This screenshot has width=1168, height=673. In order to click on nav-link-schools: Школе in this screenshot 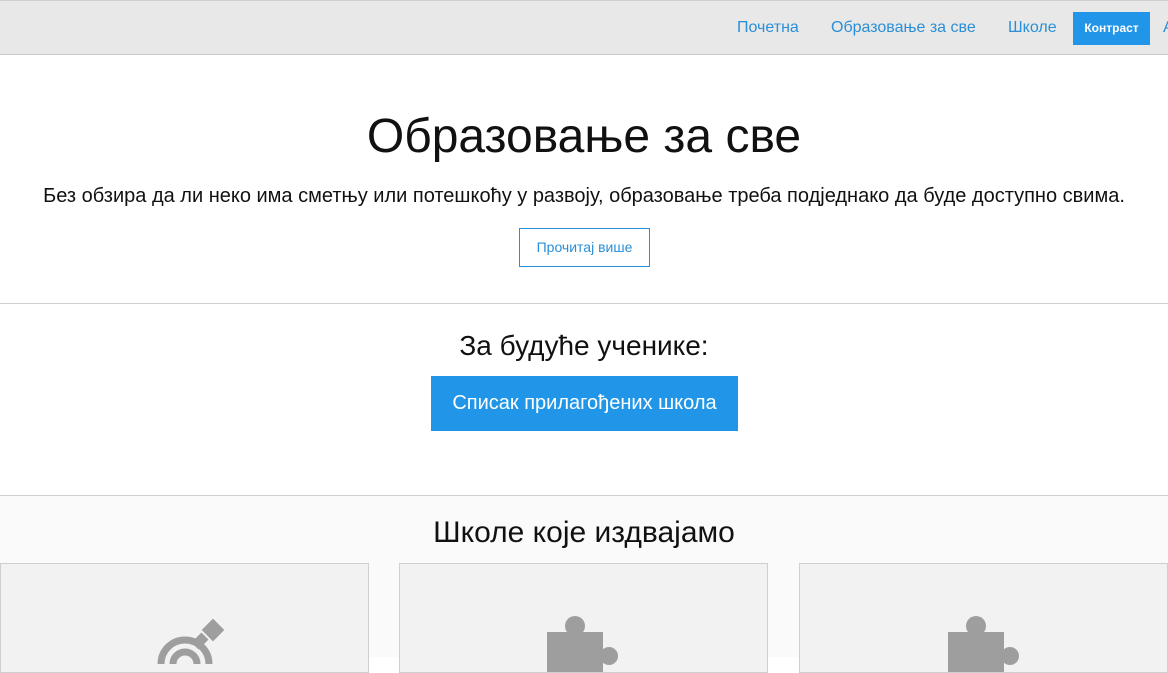, I will do `click(1032, 28)`.